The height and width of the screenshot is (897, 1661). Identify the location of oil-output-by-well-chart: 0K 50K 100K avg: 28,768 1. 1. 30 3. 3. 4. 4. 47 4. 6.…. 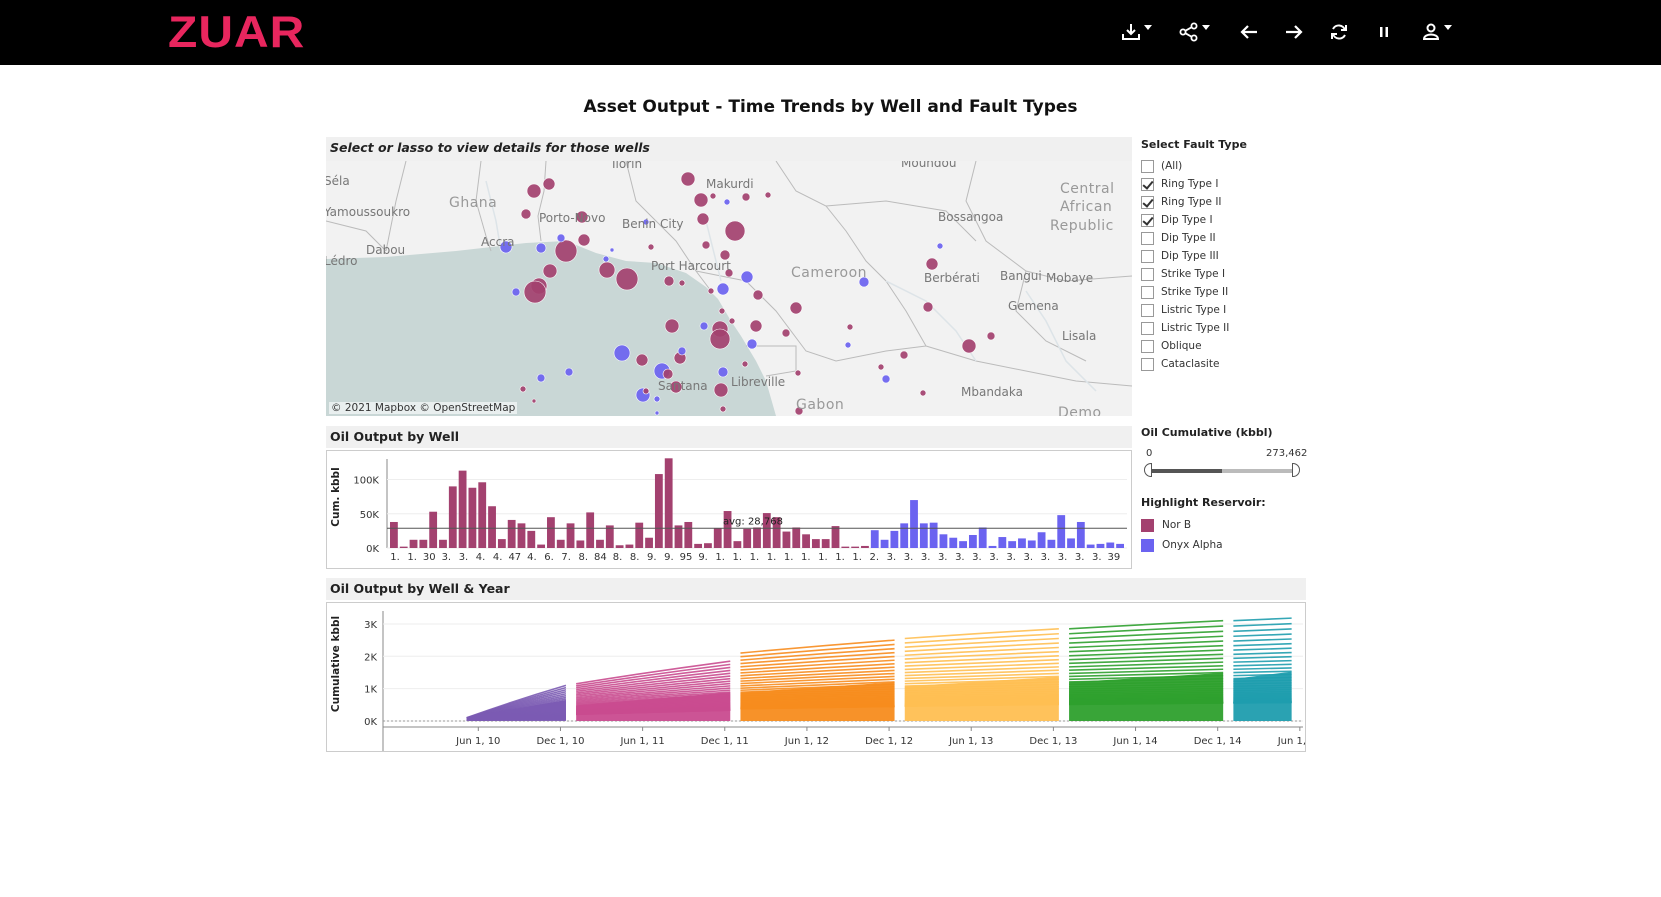
(729, 509).